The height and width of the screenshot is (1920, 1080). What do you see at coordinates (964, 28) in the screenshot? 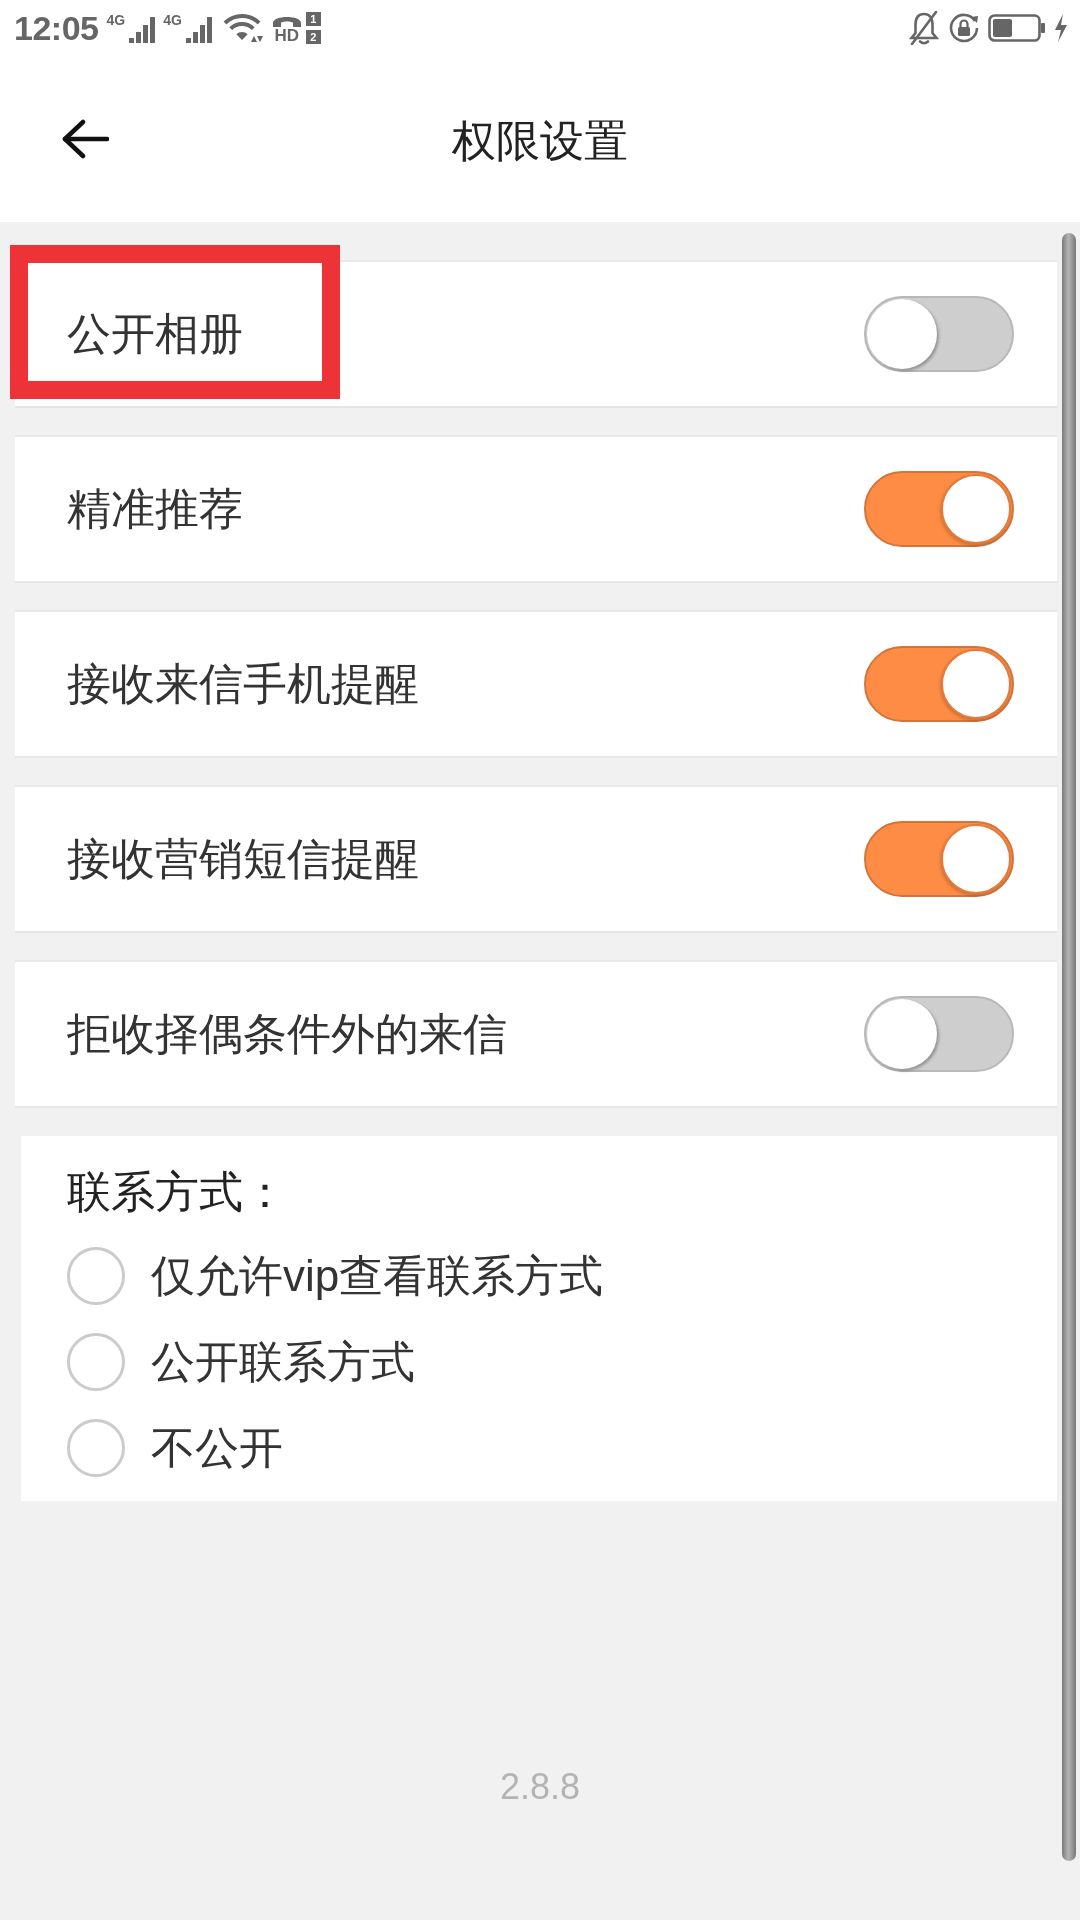
I see `rotation-lock-icon` at bounding box center [964, 28].